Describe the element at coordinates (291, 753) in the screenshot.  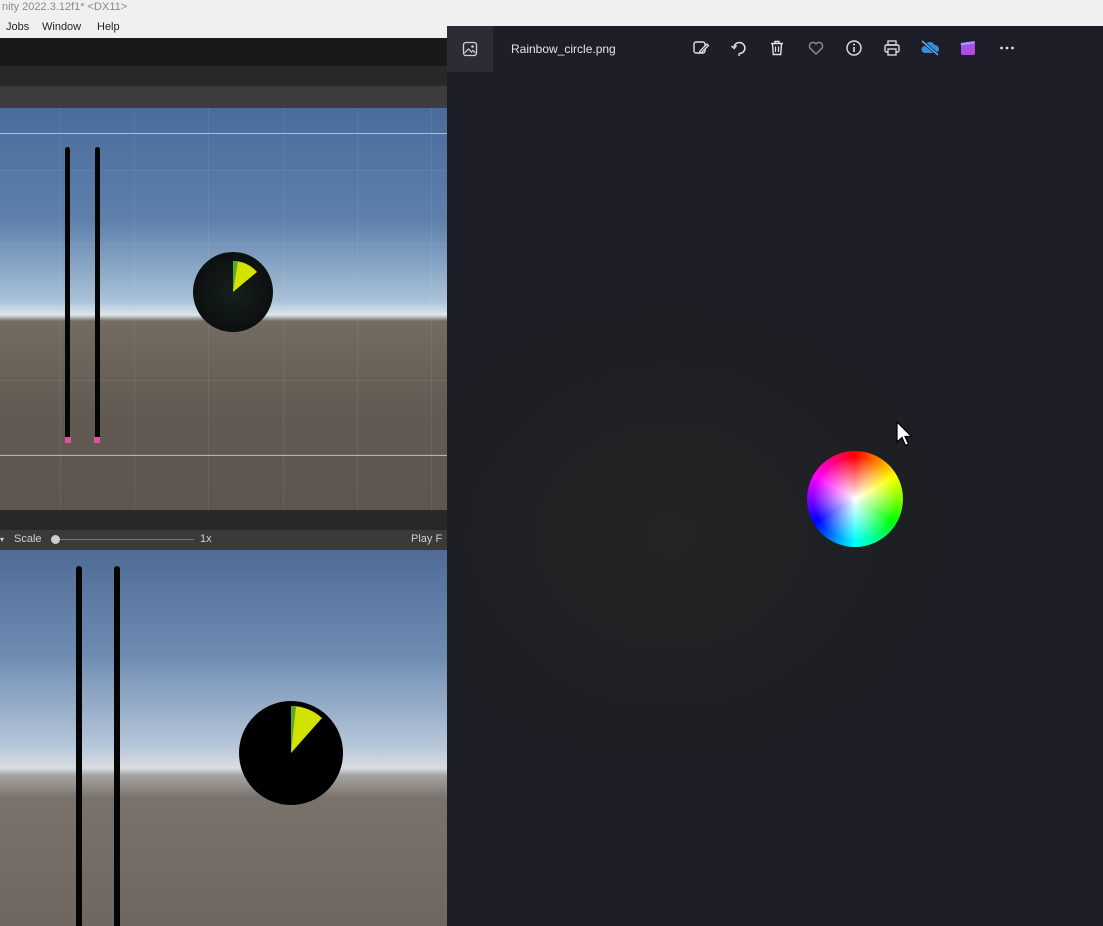
I see `game-pie-circle` at that location.